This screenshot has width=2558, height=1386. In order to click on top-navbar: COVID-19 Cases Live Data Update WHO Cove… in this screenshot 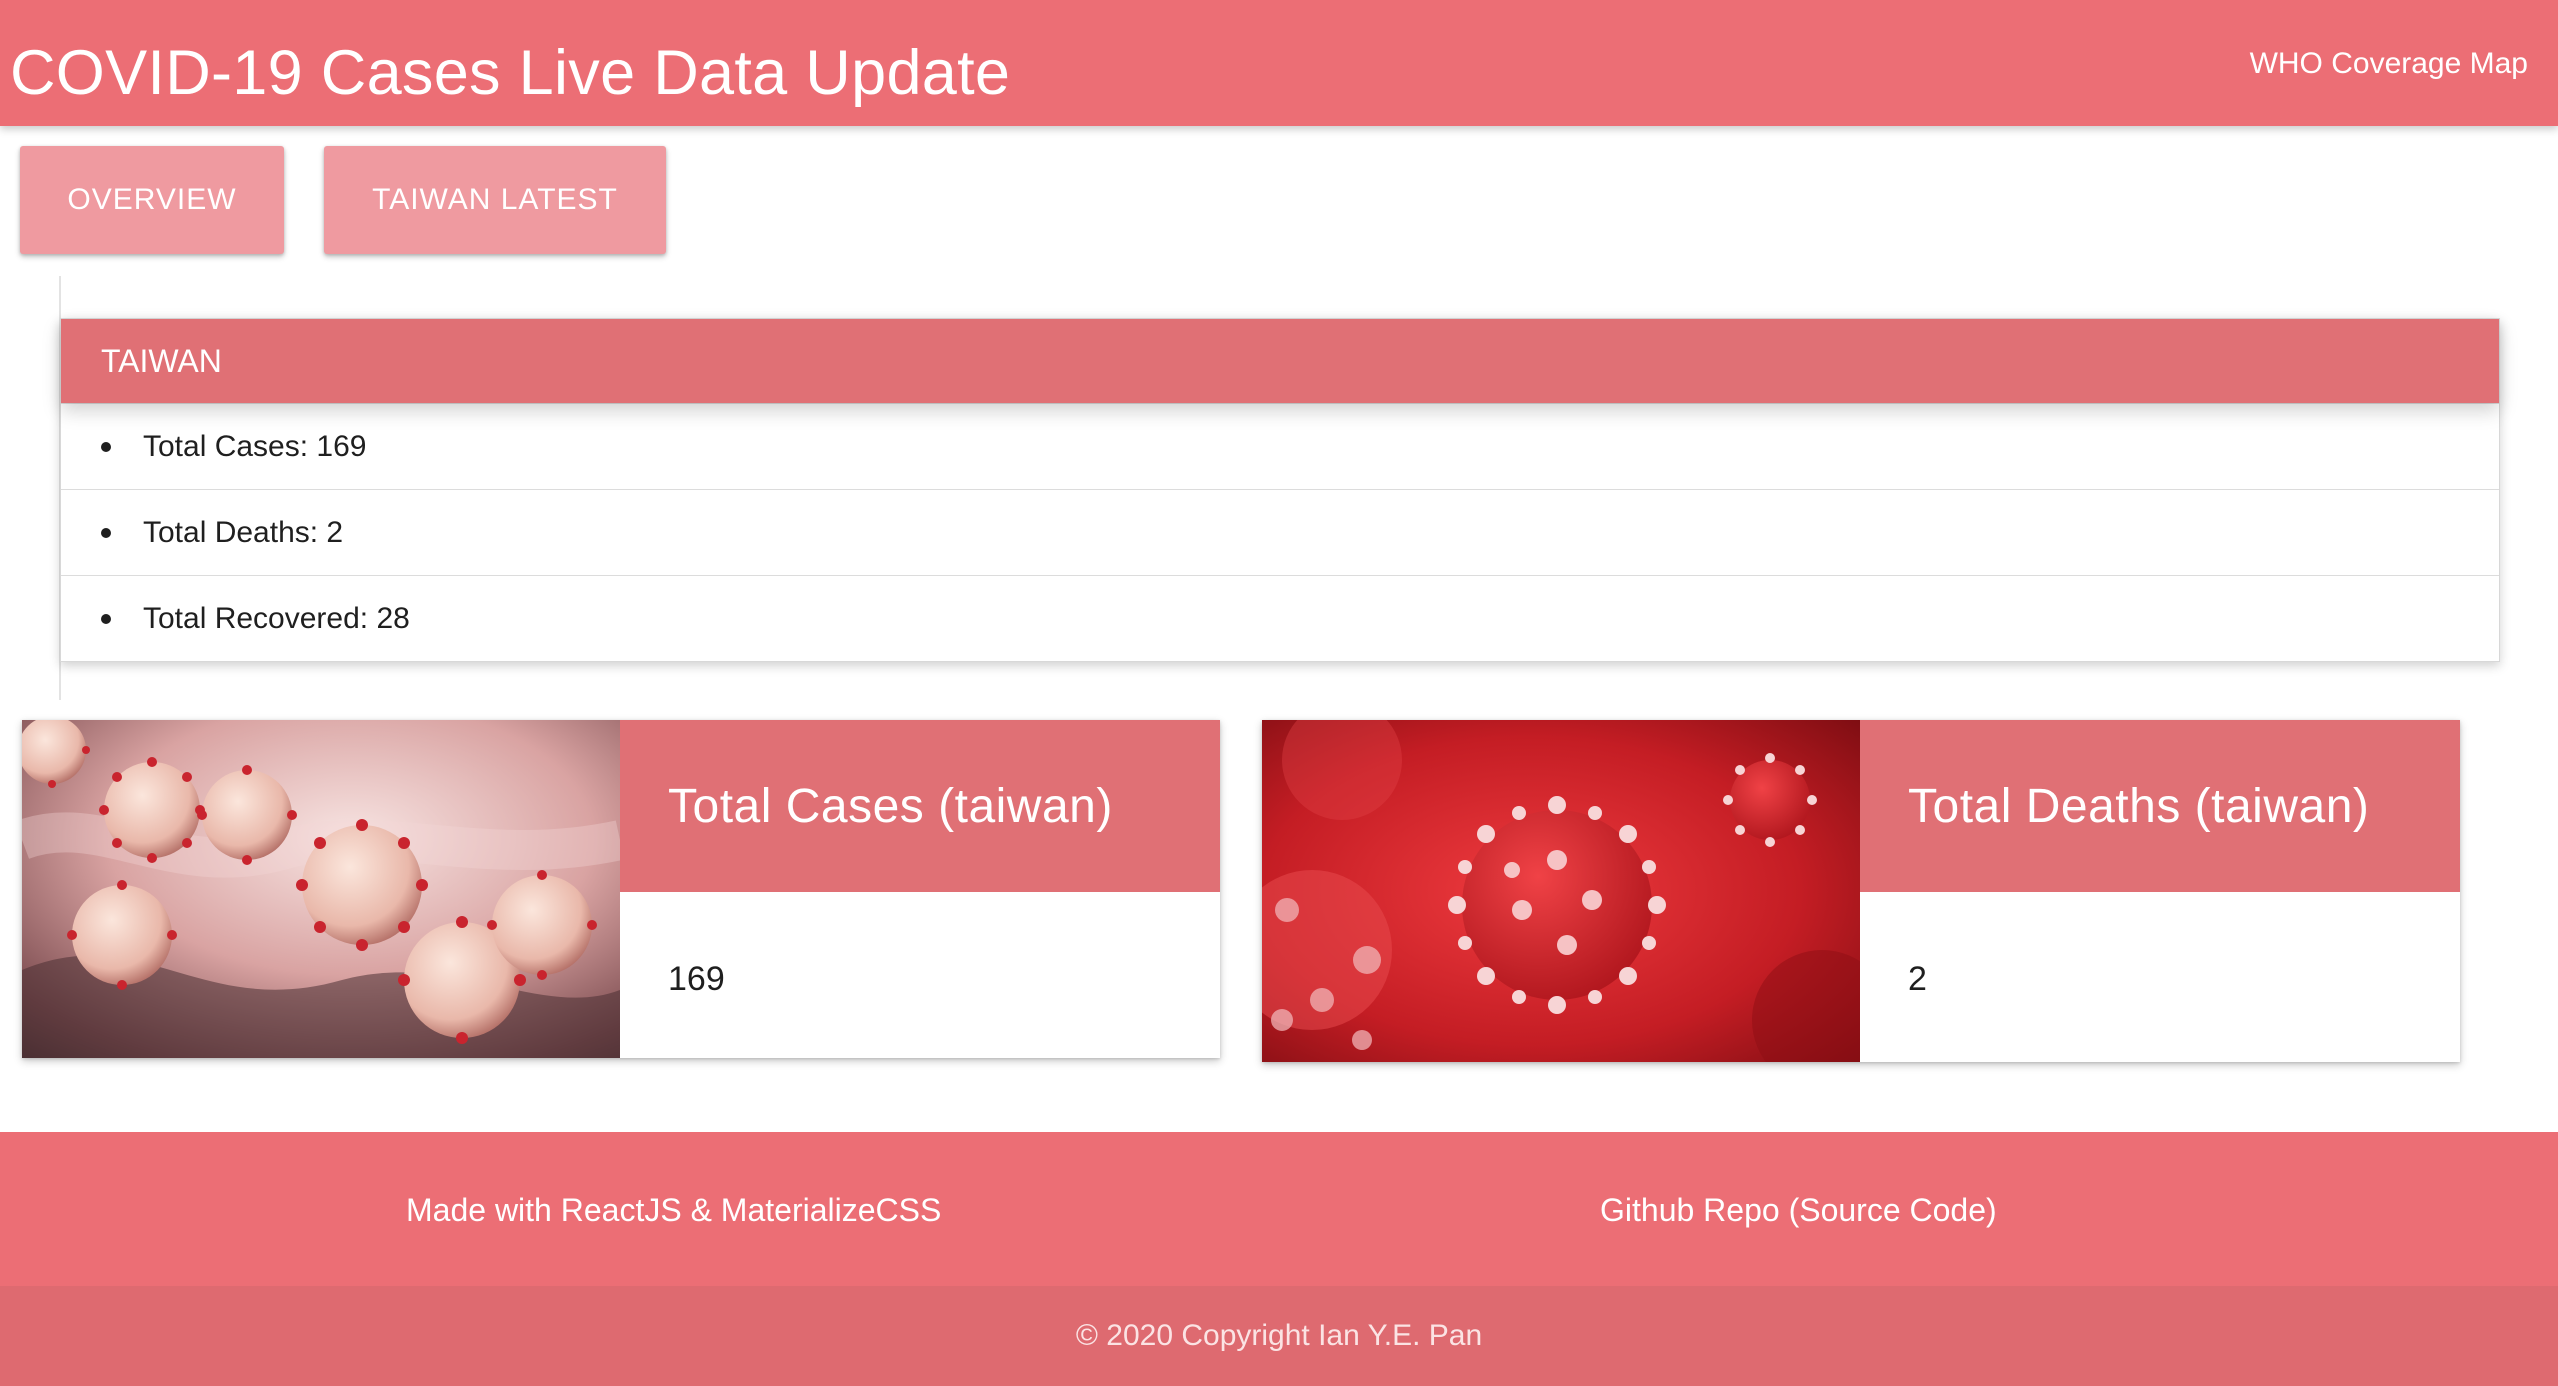, I will do `click(1279, 63)`.